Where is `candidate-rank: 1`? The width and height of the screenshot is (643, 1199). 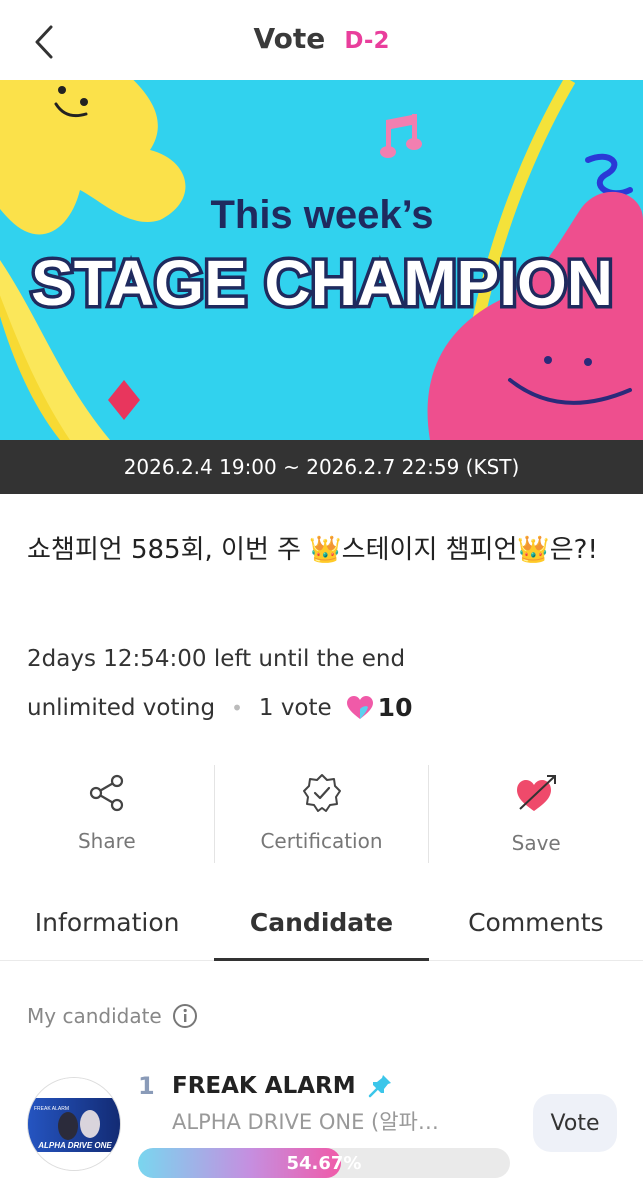 candidate-rank: 1 is located at coordinates (146, 1086).